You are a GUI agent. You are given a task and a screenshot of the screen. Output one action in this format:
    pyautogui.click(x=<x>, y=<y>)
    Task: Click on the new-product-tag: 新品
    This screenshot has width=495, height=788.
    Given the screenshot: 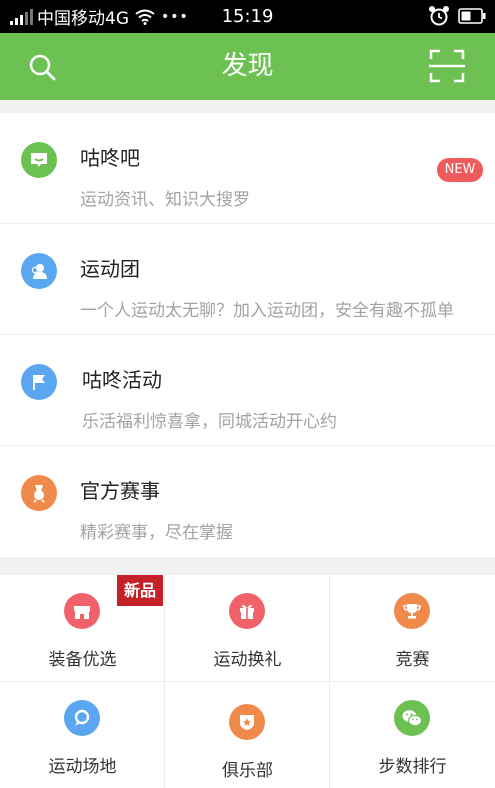 What is the action you would take?
    pyautogui.click(x=140, y=590)
    